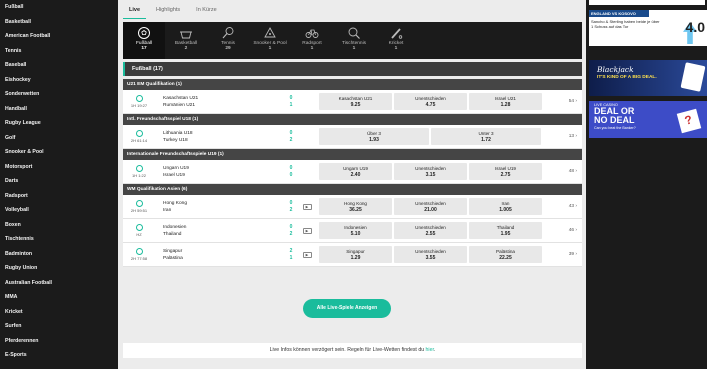 This screenshot has width=707, height=369. I want to click on promo-blackjack: Blackjack IT'S KIND OF A BIG DEAL., so click(648, 78).